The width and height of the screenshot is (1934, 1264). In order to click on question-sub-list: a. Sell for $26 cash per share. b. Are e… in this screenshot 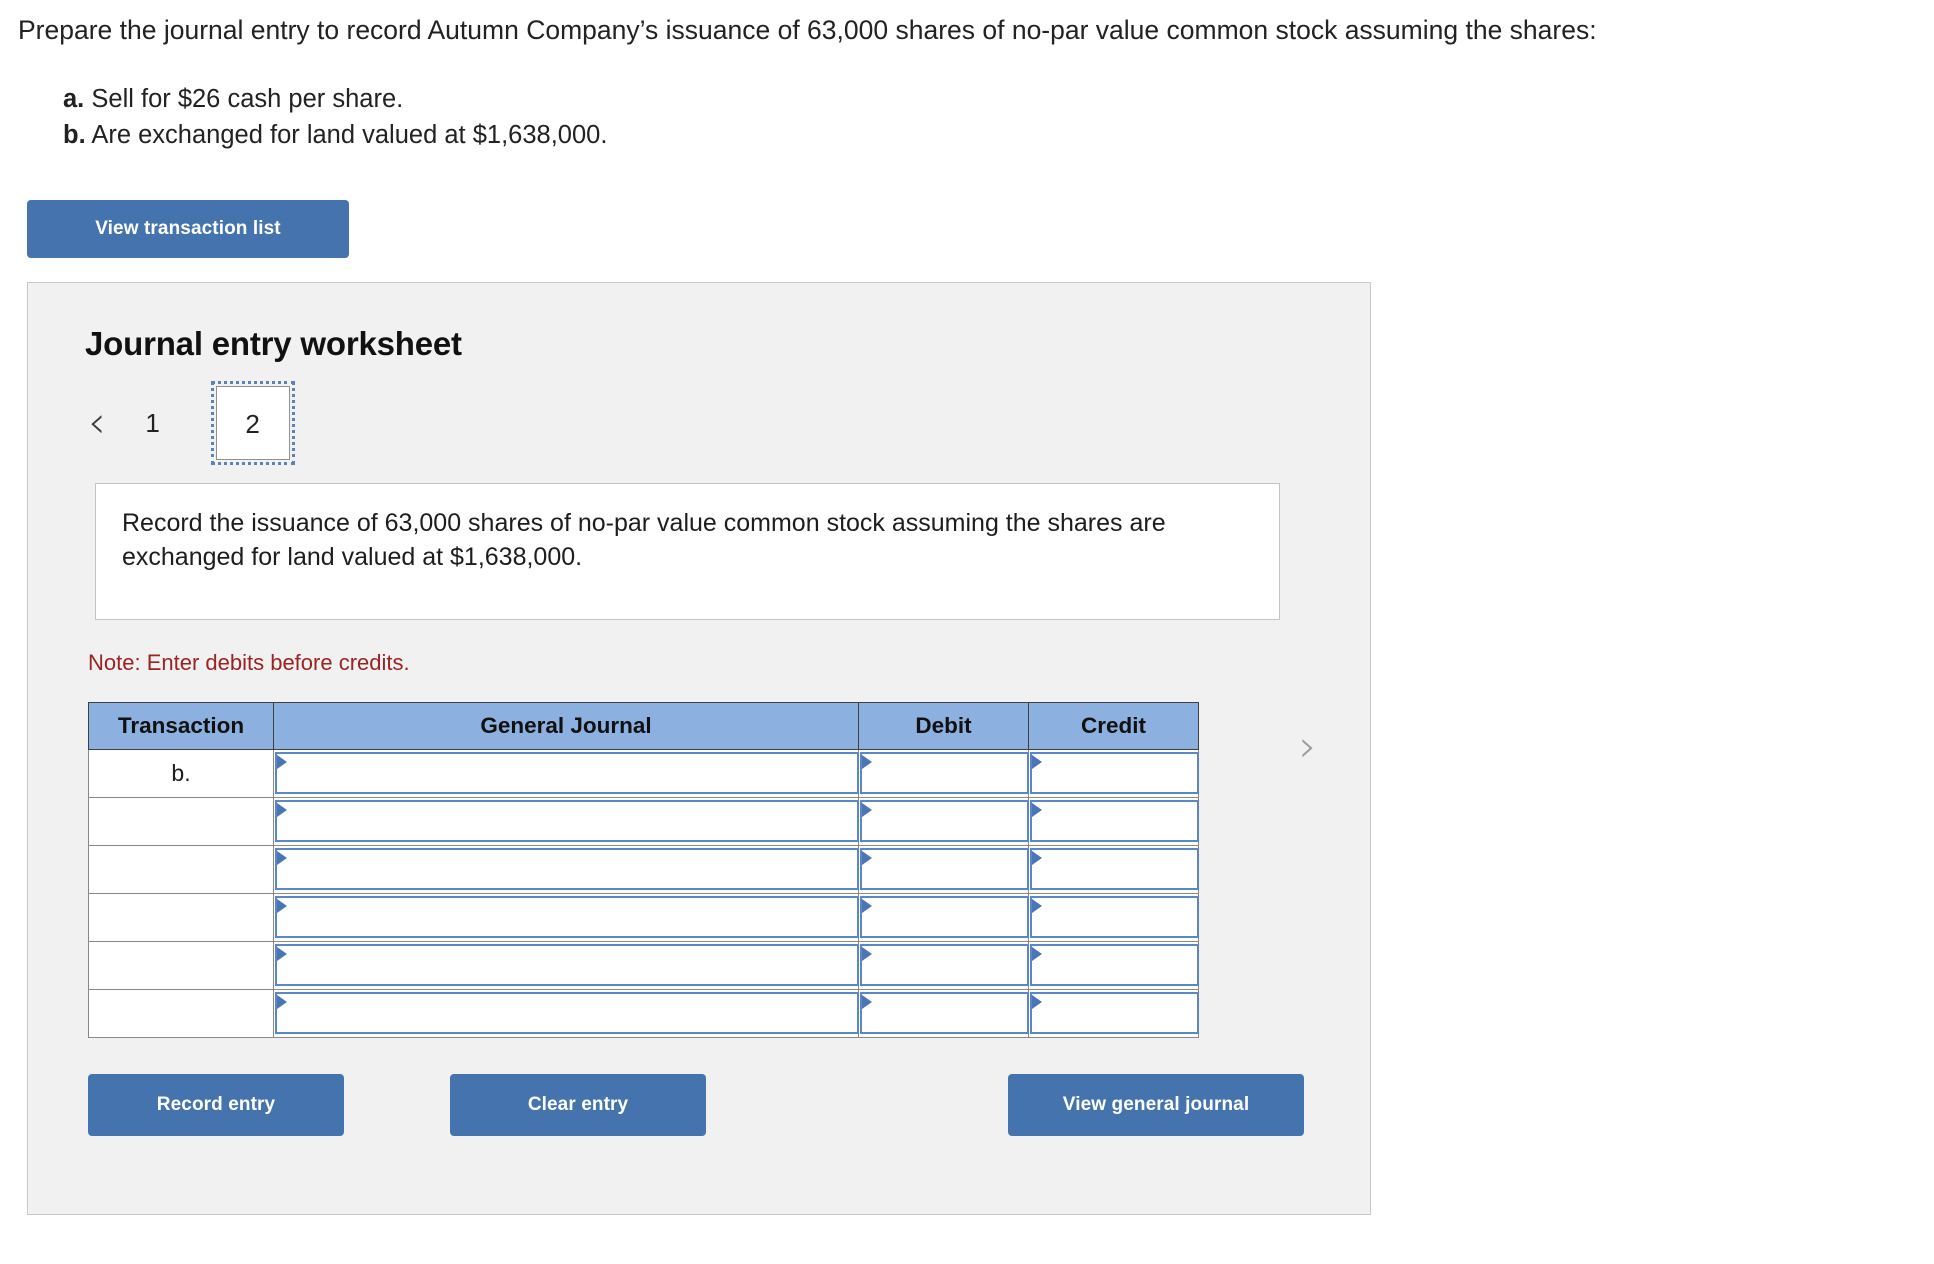, I will do `click(967, 117)`.